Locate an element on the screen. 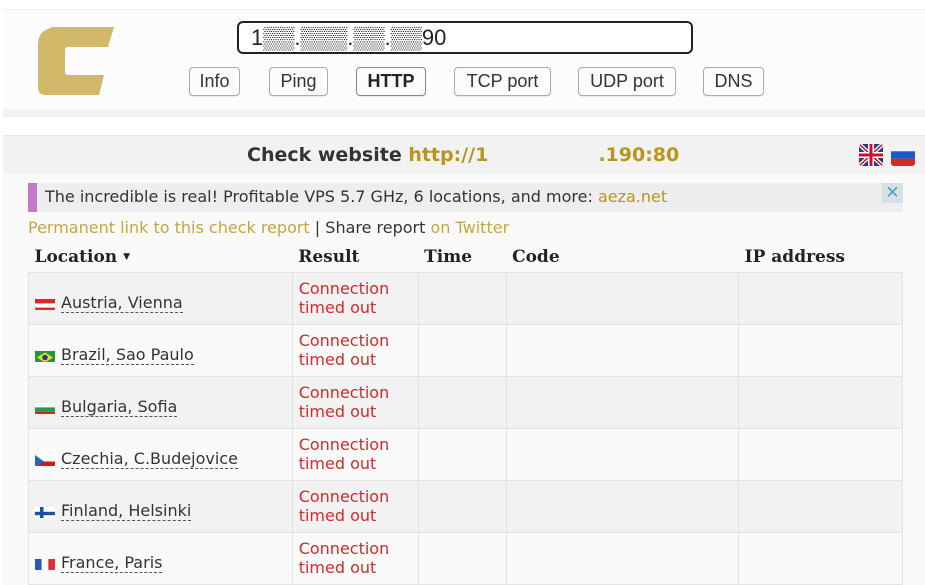 The width and height of the screenshot is (925, 585). table-row: Finland, Helsinki Connection timed out is located at coordinates (465, 506).